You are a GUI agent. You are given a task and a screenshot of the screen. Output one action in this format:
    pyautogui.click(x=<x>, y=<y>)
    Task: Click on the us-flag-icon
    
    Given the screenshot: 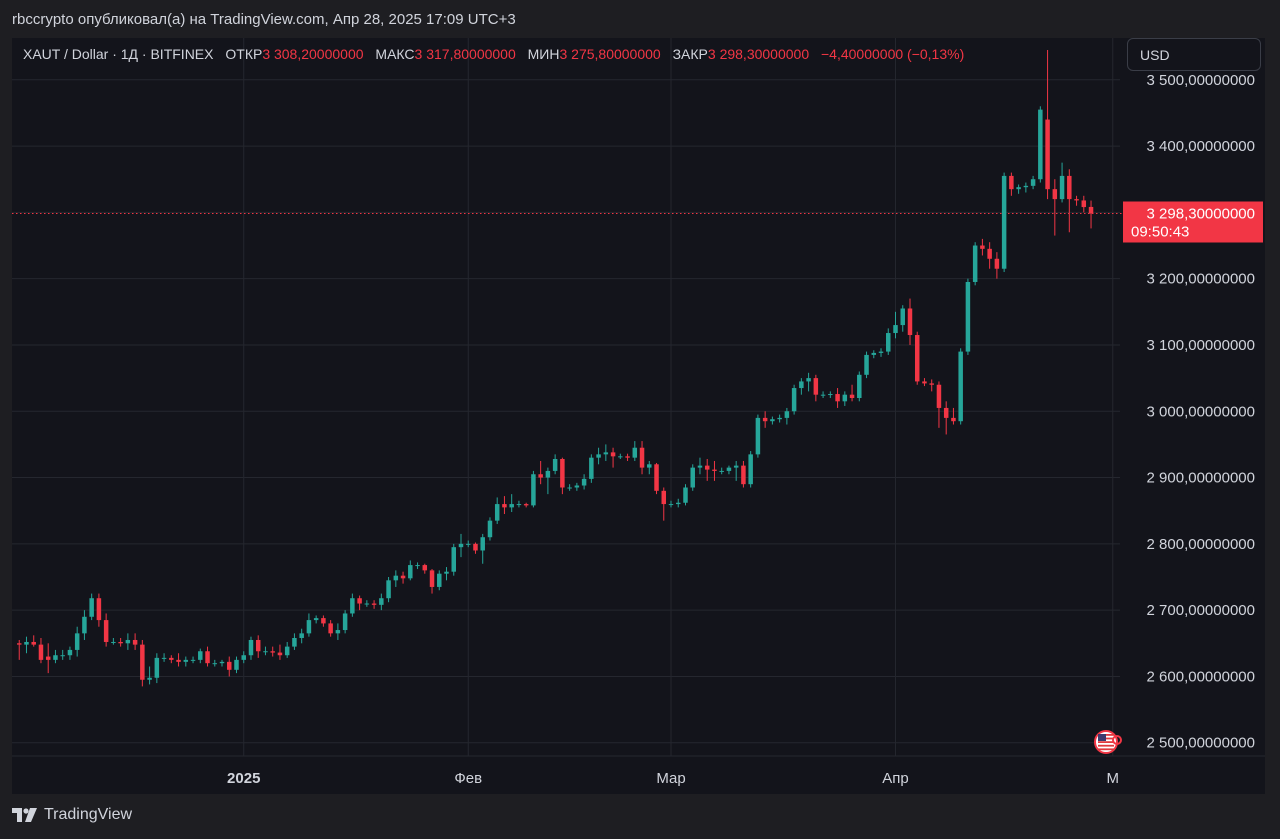 What is the action you would take?
    pyautogui.click(x=1108, y=742)
    